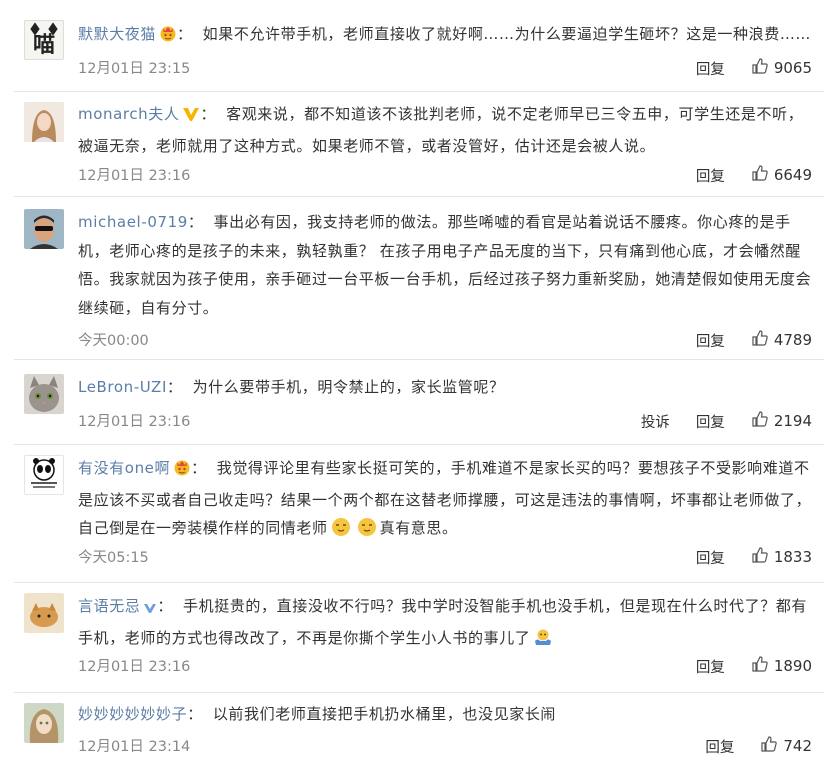  Describe the element at coordinates (113, 341) in the screenshot. I see `timestamp: 今天00:00` at that location.